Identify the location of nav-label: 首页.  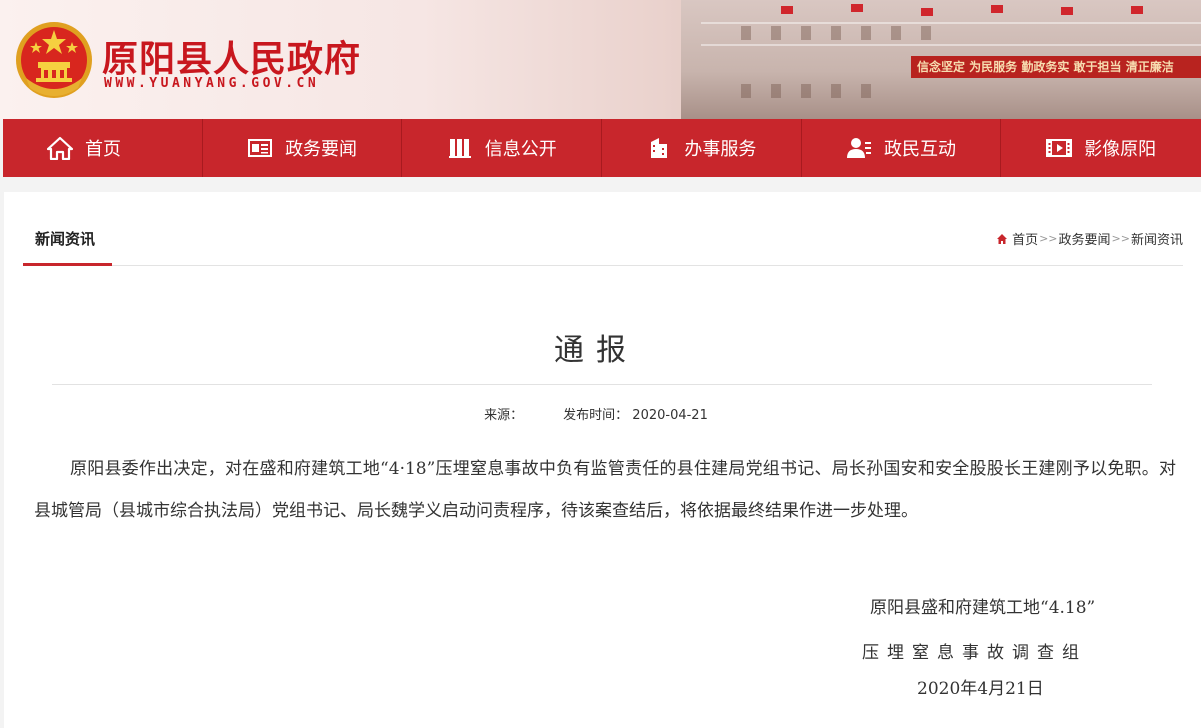
(103, 149).